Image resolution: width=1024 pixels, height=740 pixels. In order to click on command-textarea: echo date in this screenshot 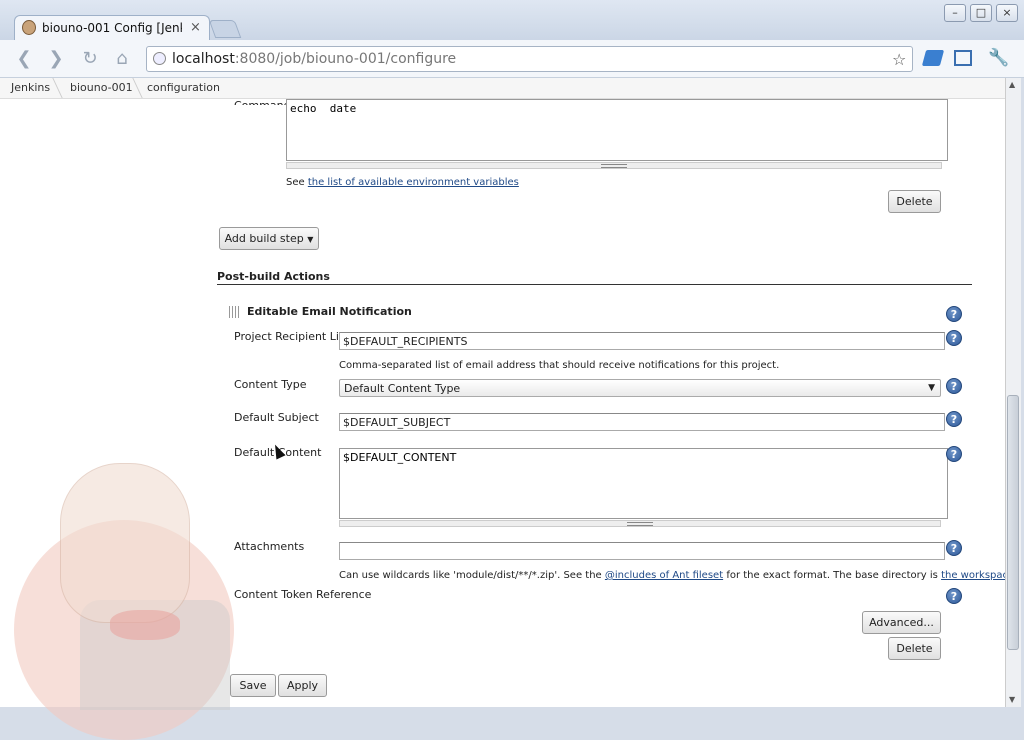, I will do `click(617, 130)`.